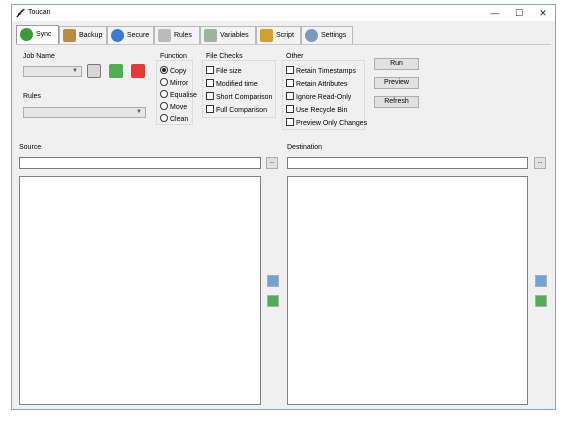  What do you see at coordinates (326, 122) in the screenshot?
I see `check-preview-only-changes: Preview Only Changes` at bounding box center [326, 122].